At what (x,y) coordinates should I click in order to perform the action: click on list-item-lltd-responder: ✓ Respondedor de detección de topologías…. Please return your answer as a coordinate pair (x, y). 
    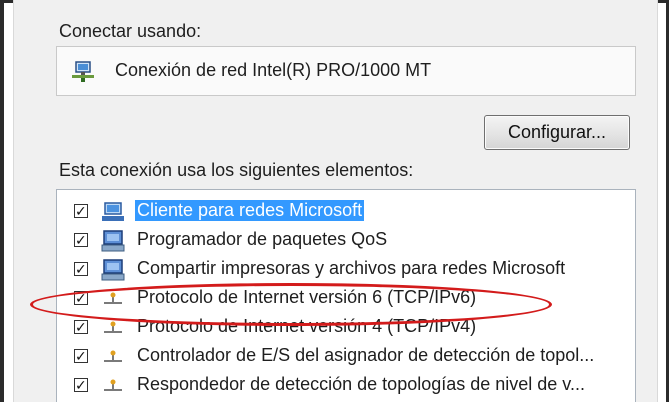
    Looking at the image, I should click on (346, 386).